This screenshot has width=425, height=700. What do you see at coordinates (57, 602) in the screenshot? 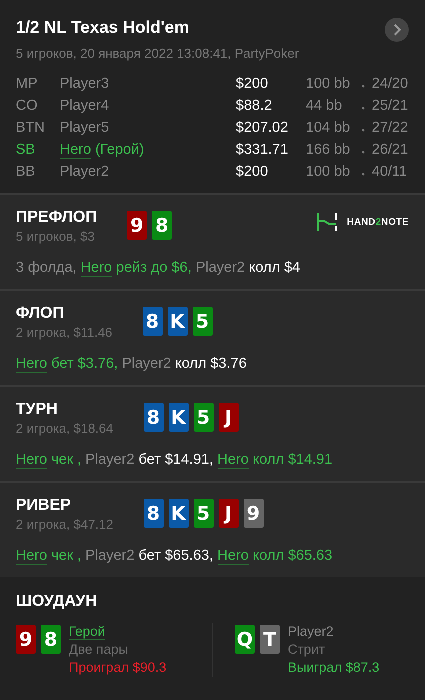
I see `section-title: ШОУДАУН` at bounding box center [57, 602].